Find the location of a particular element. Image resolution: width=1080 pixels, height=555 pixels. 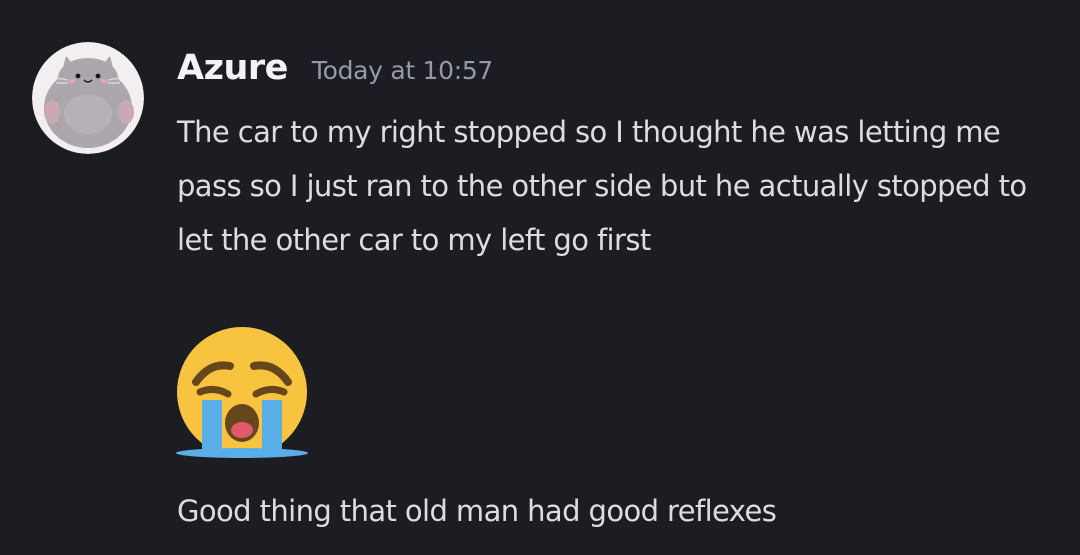

message-header: Azure Today at 10:57 is located at coordinates (335, 76).